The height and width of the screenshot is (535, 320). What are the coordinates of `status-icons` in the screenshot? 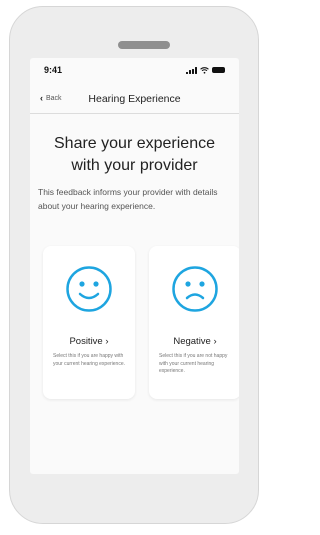 It's located at (205, 70).